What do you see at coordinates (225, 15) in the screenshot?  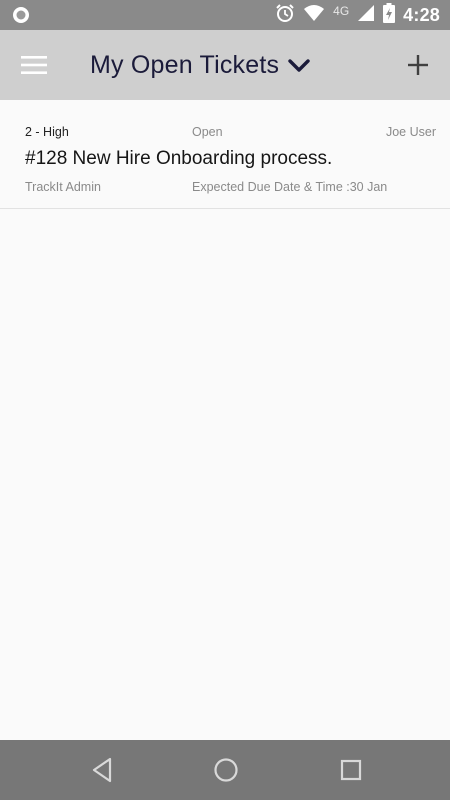 I see `status-bar: 4G 4:28` at bounding box center [225, 15].